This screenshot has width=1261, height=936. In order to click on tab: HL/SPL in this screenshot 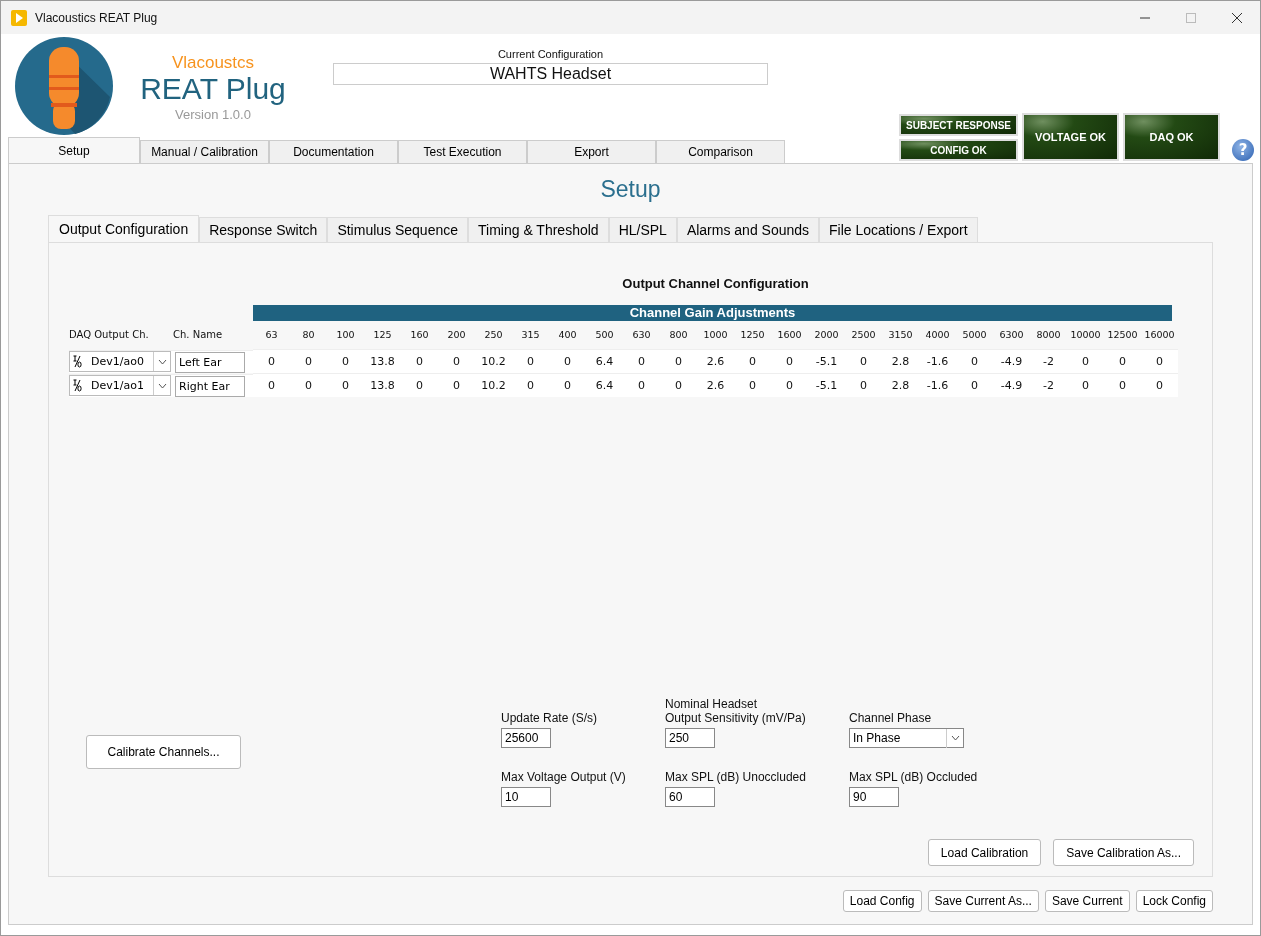, I will do `click(642, 229)`.